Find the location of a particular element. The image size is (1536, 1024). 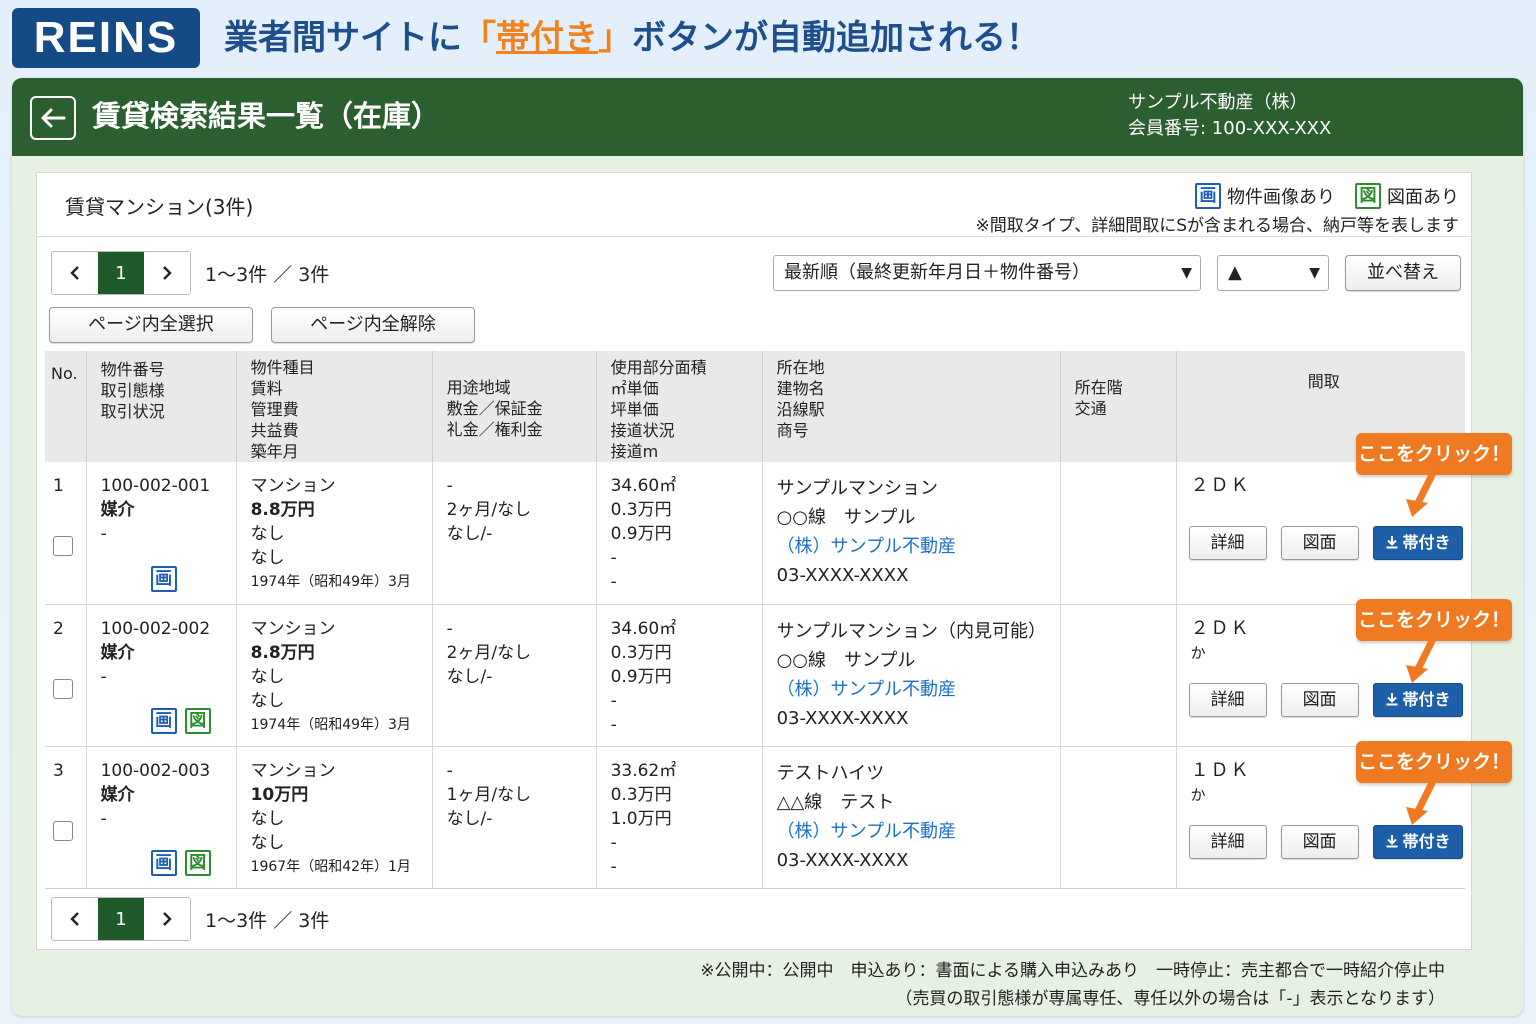

cell-floor is located at coordinates (1118, 533).